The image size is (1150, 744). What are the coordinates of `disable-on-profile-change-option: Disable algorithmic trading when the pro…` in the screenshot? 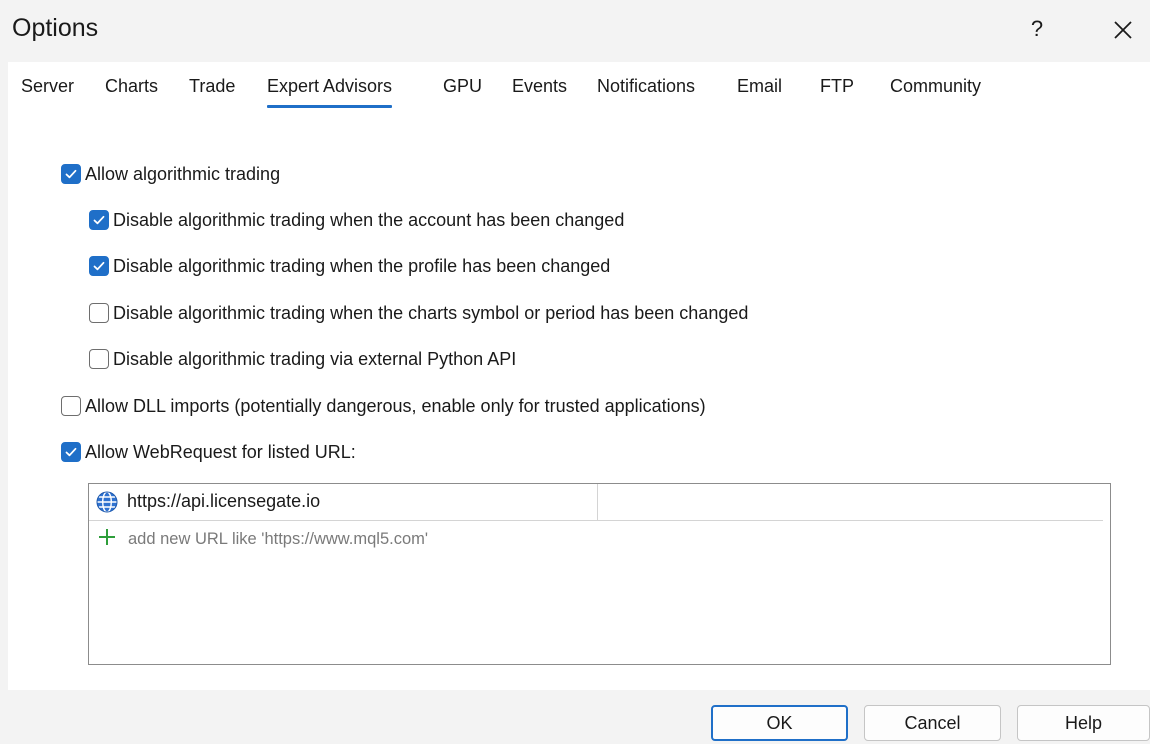 It's located at (349, 266).